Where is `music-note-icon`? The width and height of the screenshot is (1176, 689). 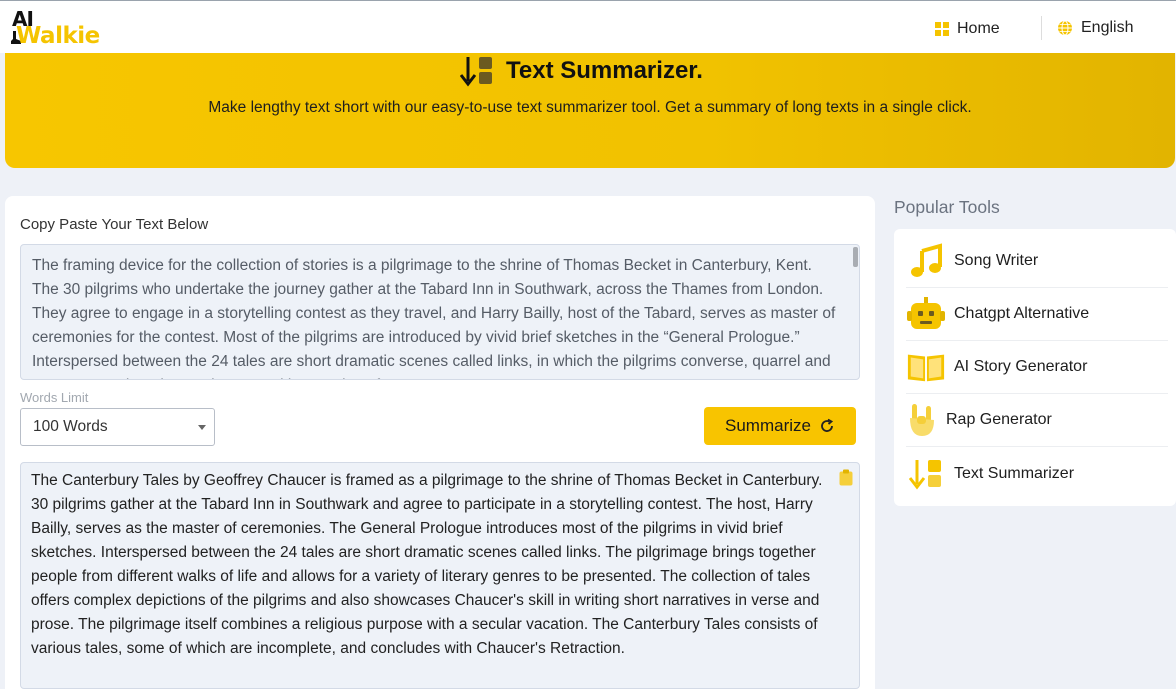
music-note-icon is located at coordinates (926, 260).